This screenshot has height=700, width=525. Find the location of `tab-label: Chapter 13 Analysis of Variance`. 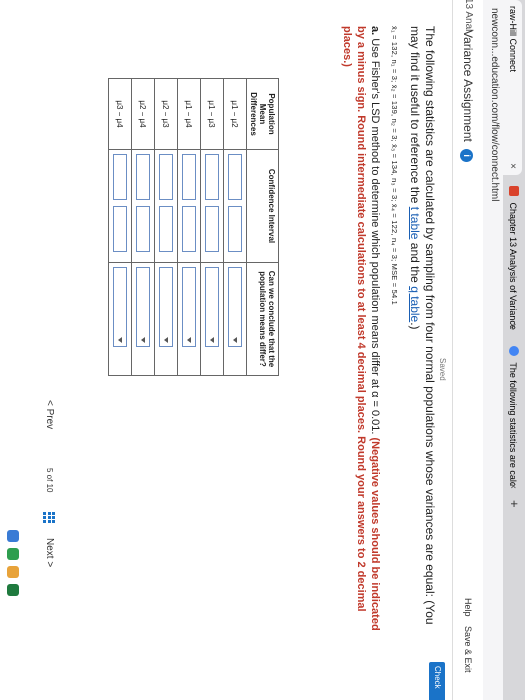

tab-label: Chapter 13 Analysis of Variance is located at coordinates (513, 266).